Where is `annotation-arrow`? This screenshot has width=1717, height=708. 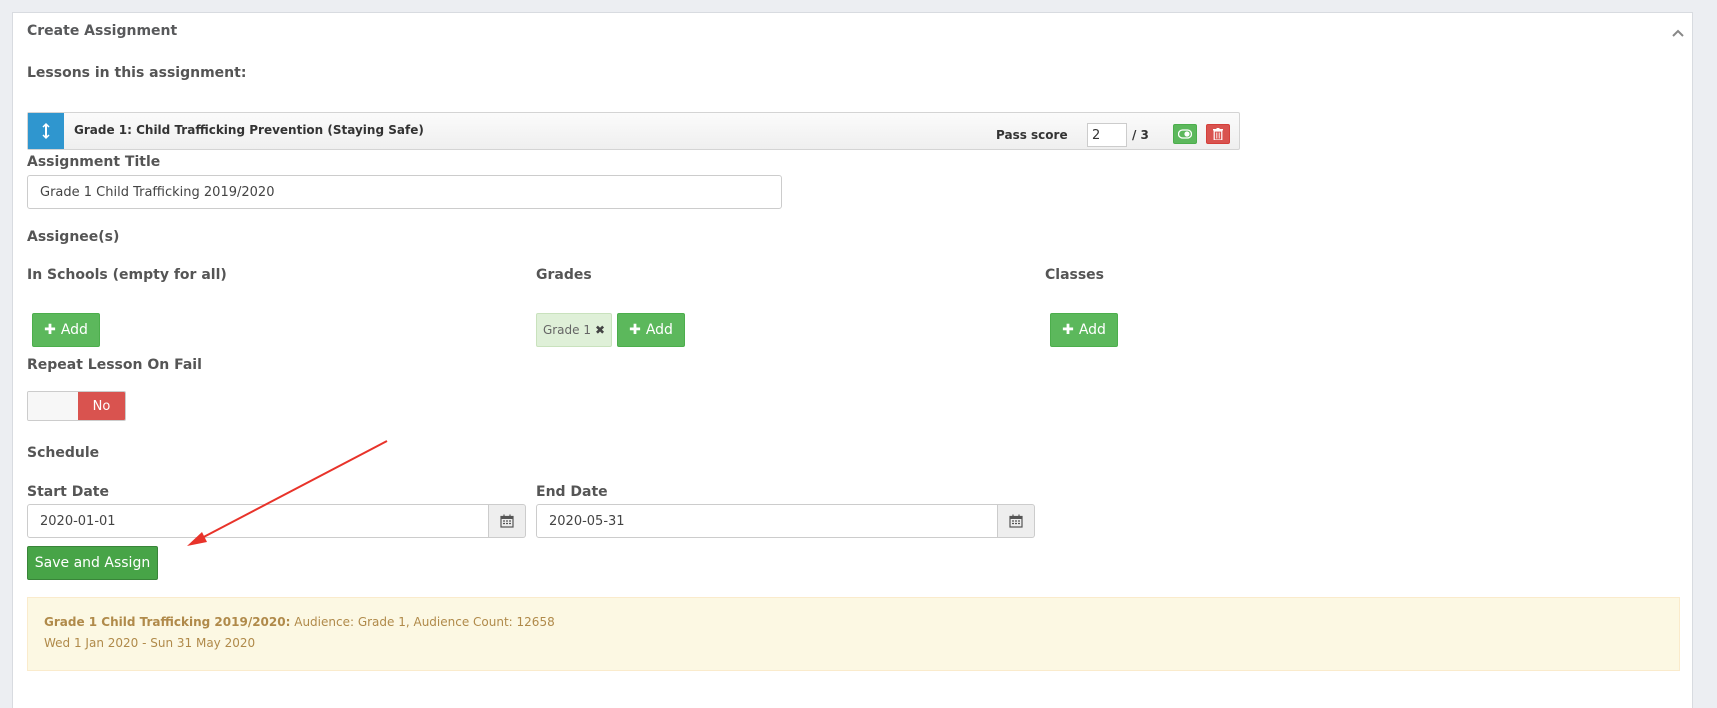 annotation-arrow is located at coordinates (287, 493).